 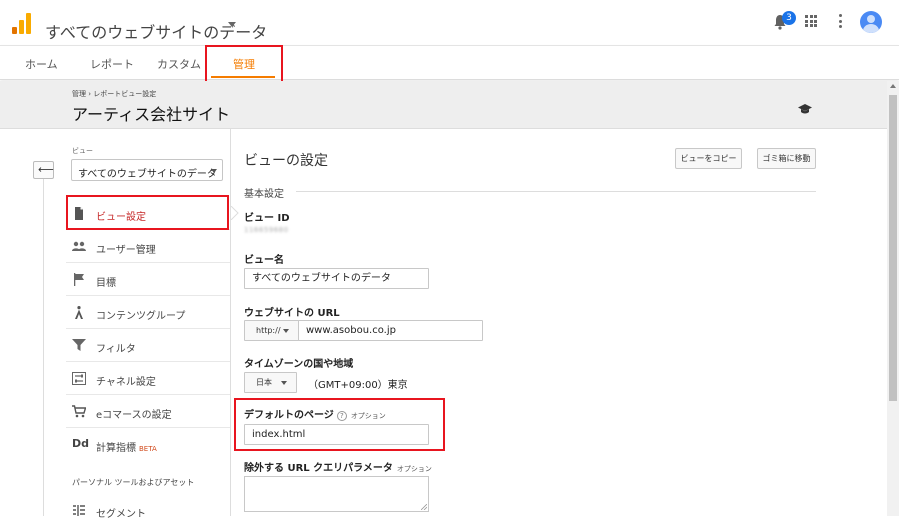 What do you see at coordinates (126, 382) in the screenshot?
I see `sidebar-item-label: チャネル設定` at bounding box center [126, 382].